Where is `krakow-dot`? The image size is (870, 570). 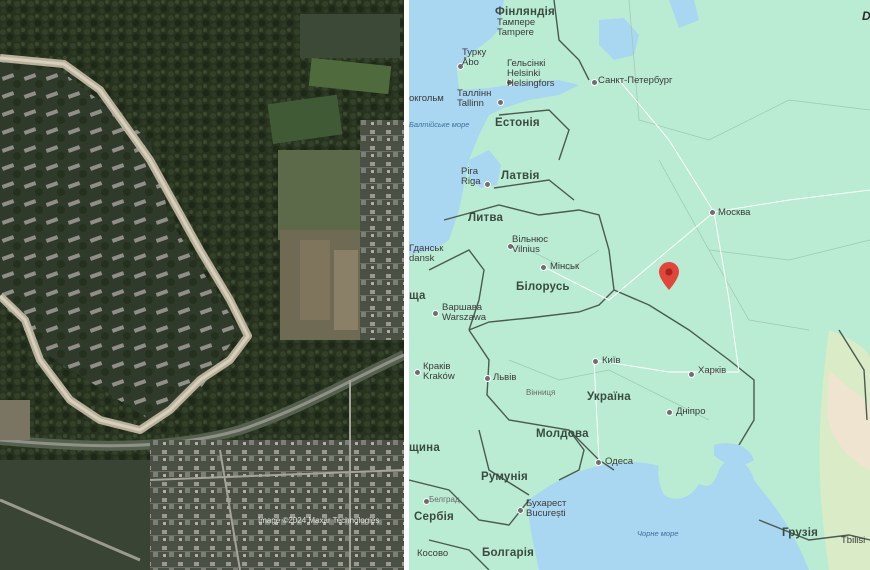 krakow-dot is located at coordinates (417, 372).